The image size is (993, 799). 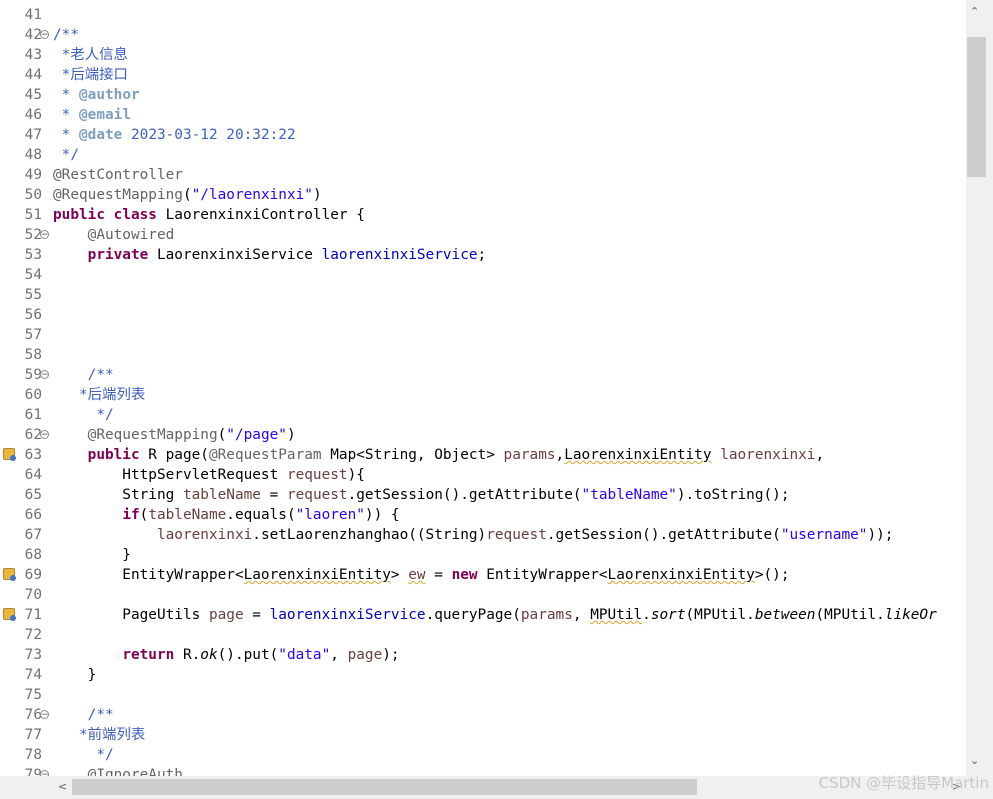 What do you see at coordinates (118, 195) in the screenshot?
I see `code-token: @RequestMapping` at bounding box center [118, 195].